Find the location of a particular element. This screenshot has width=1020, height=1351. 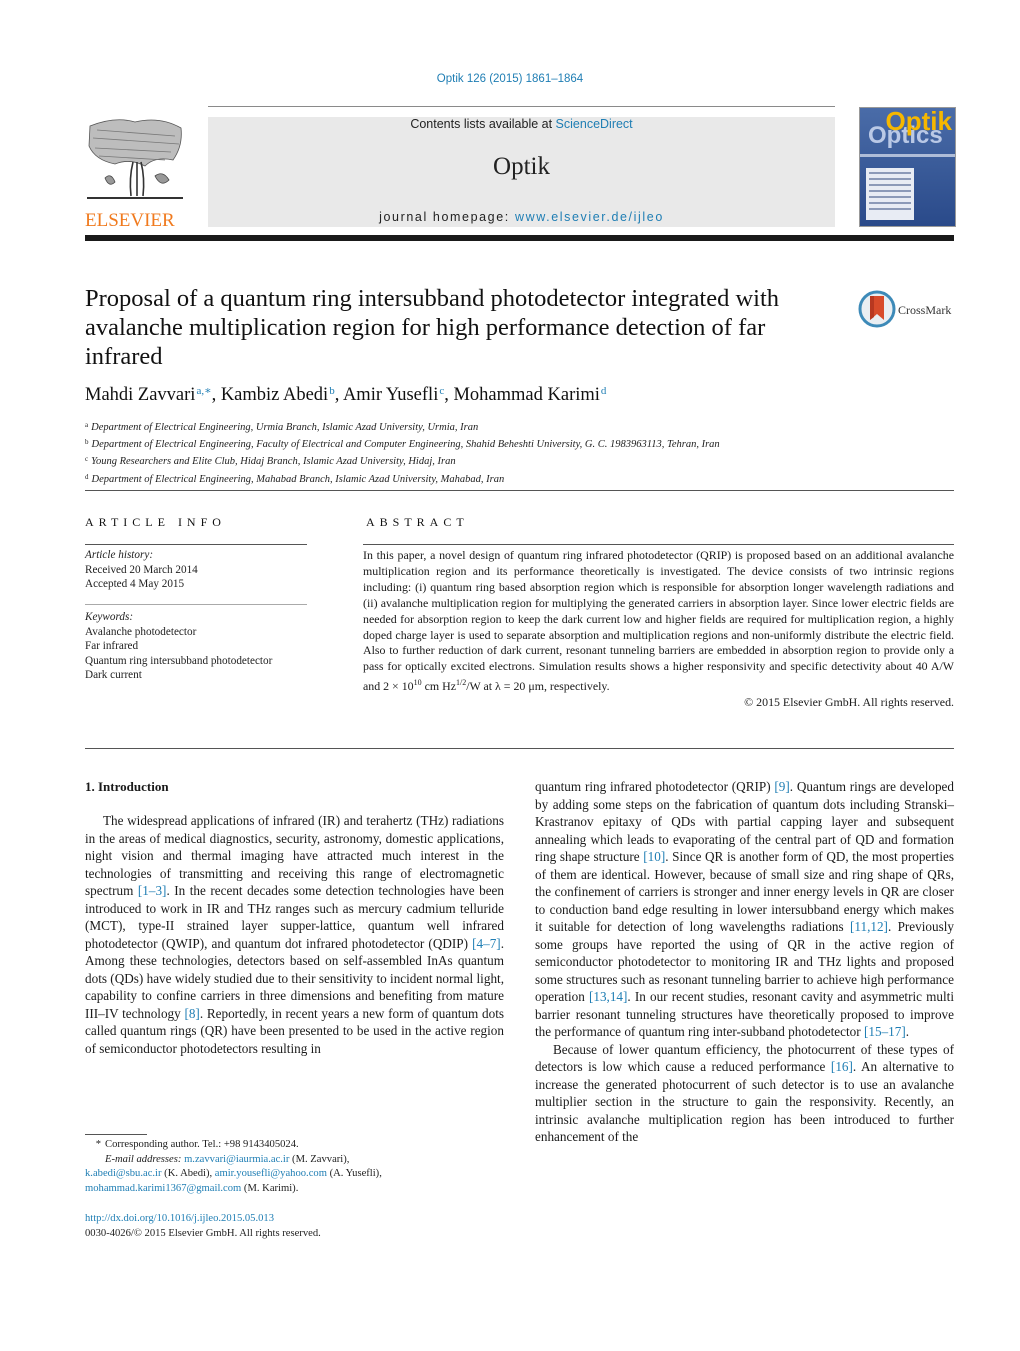

email-link: k.abedi@sbu.ac.ir is located at coordinates (123, 1173).